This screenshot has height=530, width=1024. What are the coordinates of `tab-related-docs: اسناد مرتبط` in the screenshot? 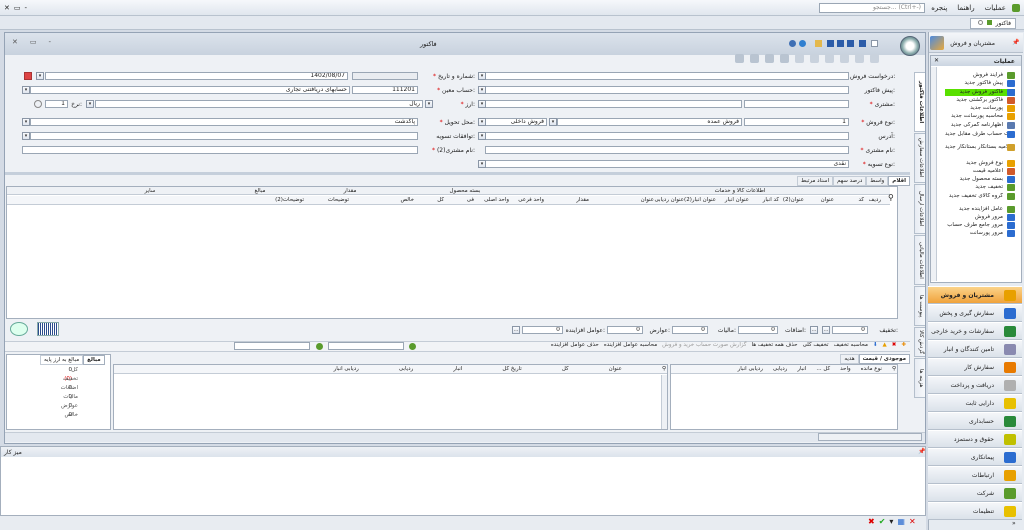 It's located at (815, 181).